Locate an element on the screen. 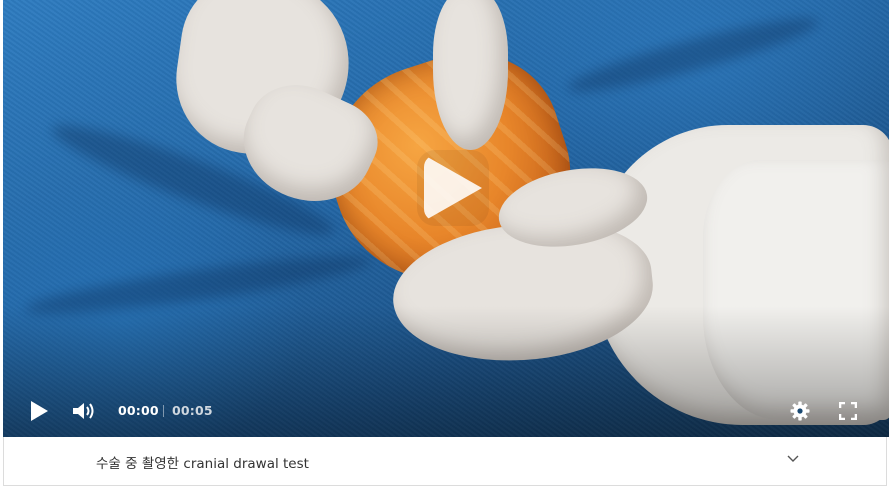 The image size is (892, 493). play-icon is located at coordinates (39, 411).